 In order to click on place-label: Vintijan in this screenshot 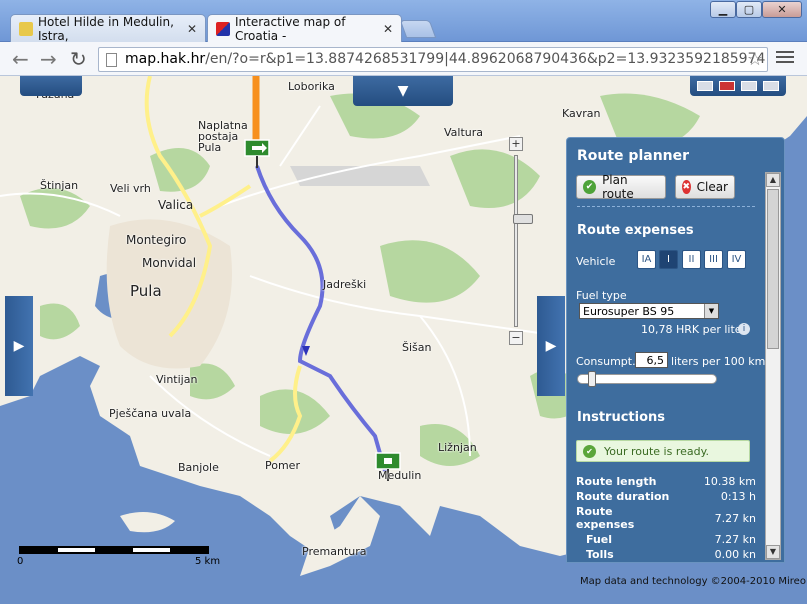, I will do `click(177, 379)`.